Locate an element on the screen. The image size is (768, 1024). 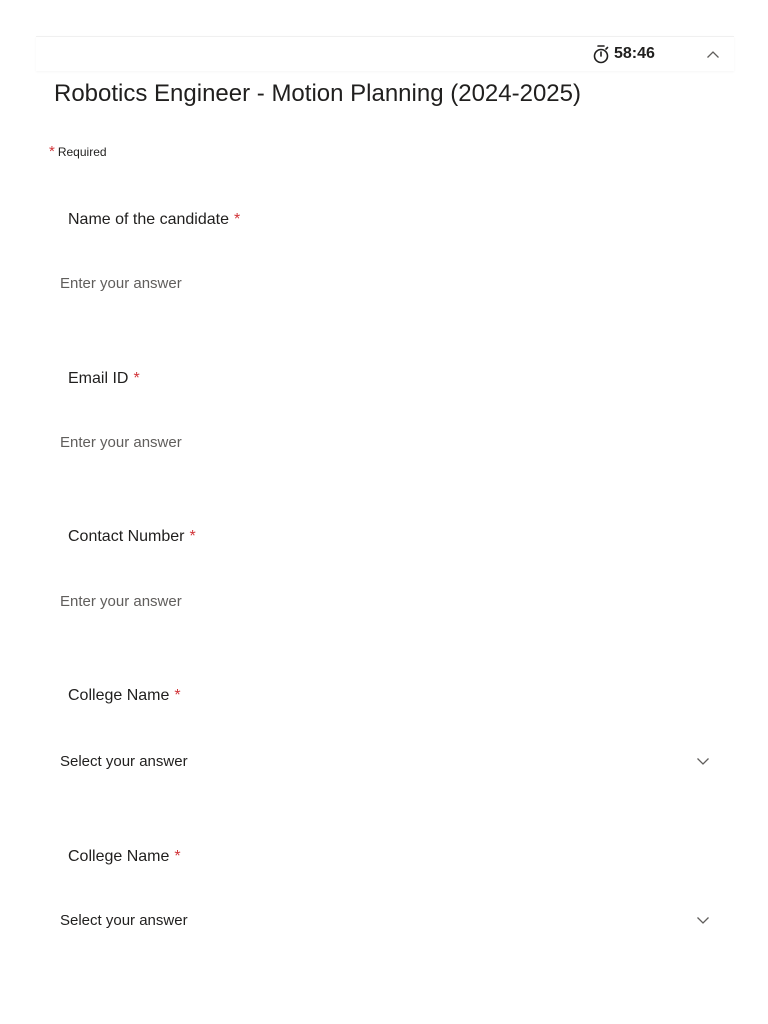
timer-value: 58:46 is located at coordinates (634, 53).